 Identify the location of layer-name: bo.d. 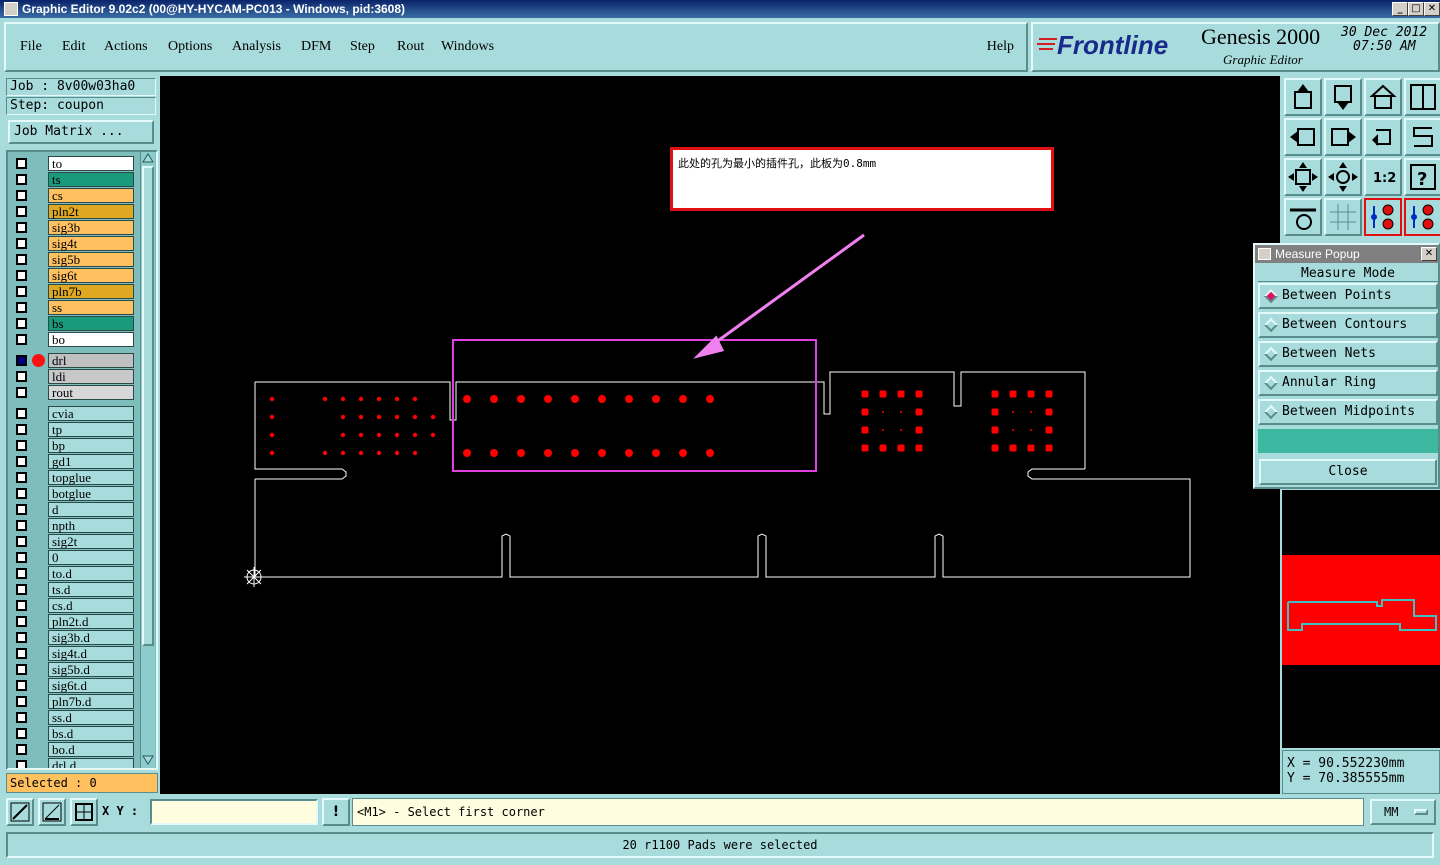
(91, 749).